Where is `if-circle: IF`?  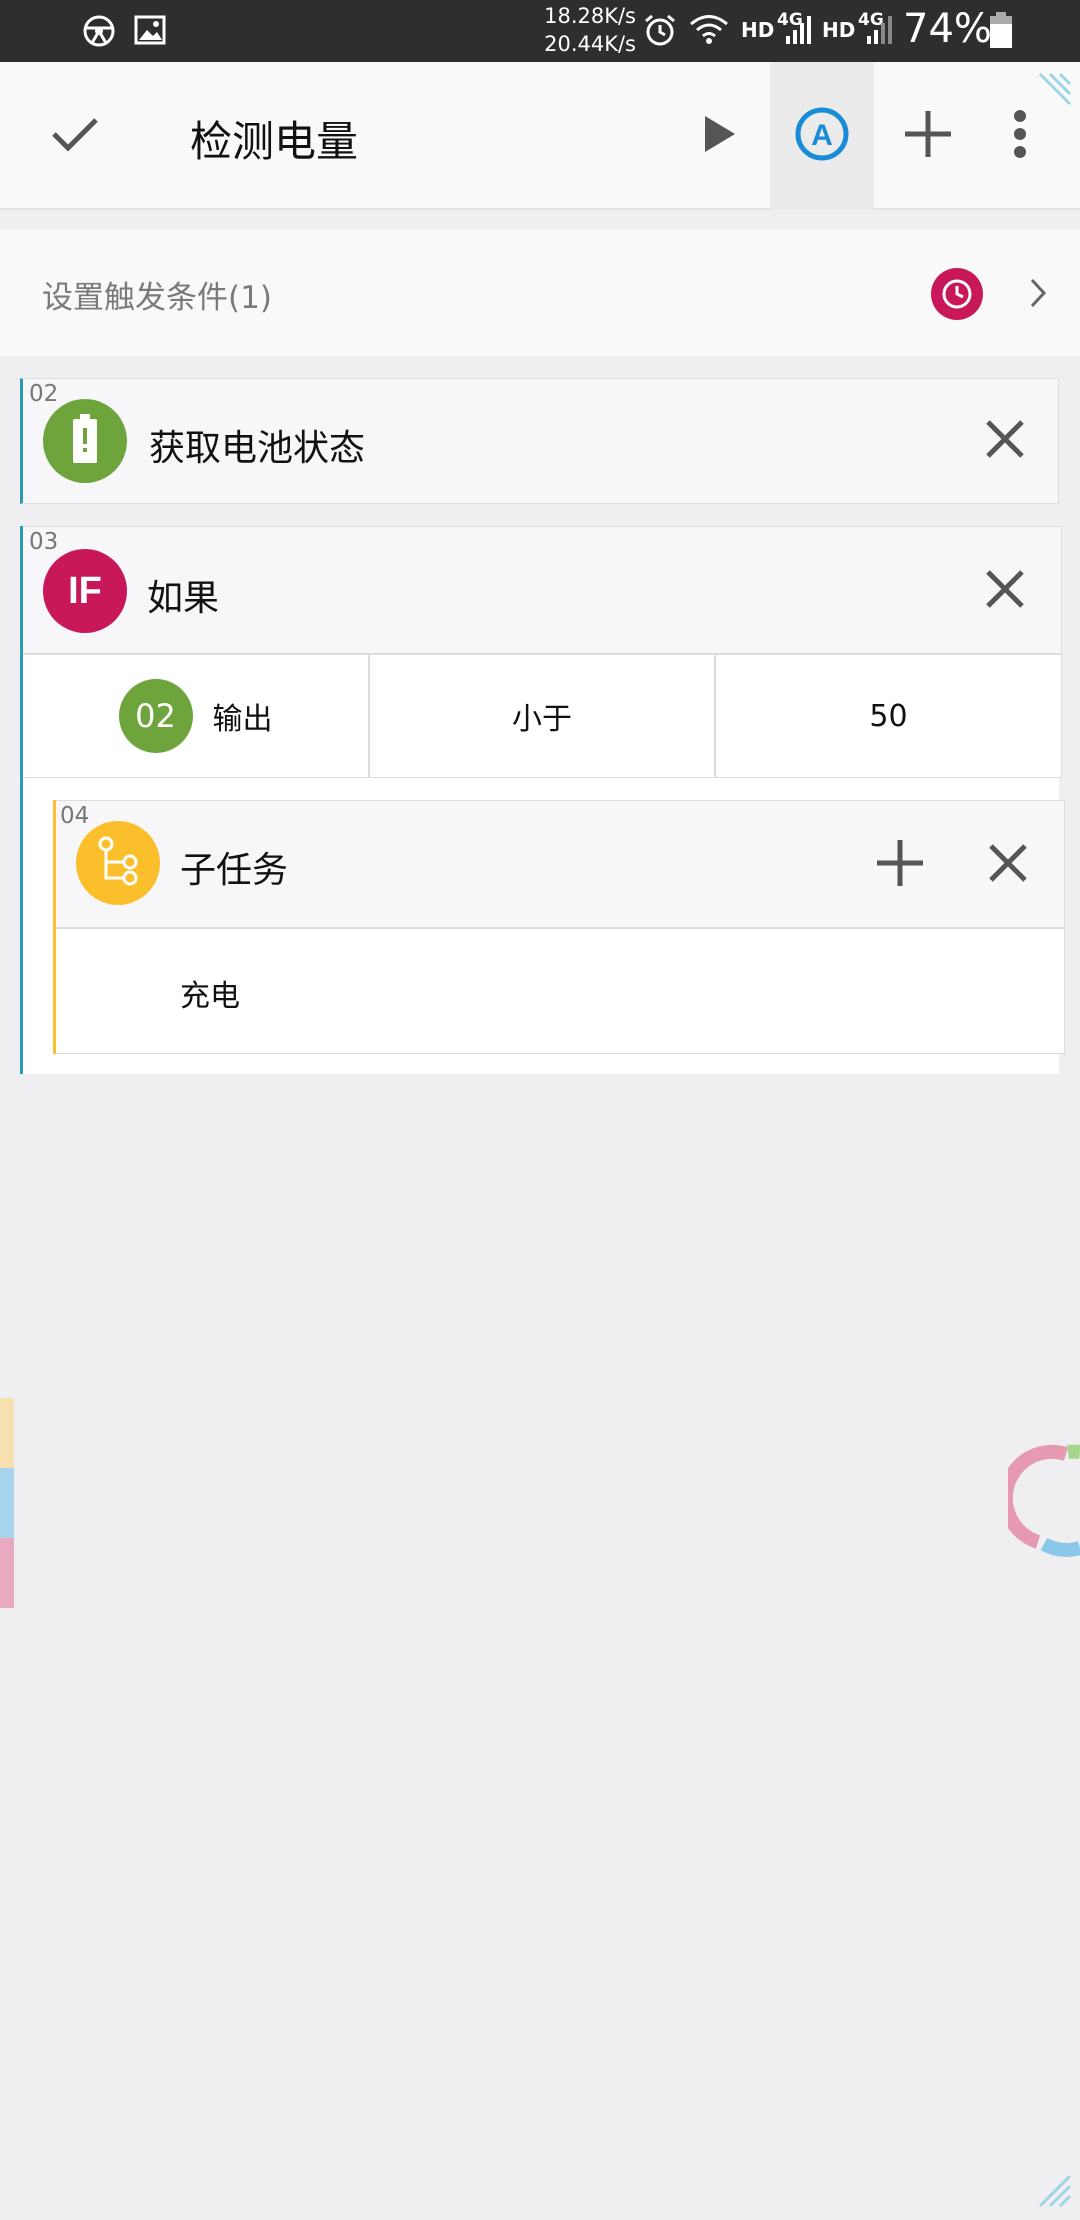 if-circle: IF is located at coordinates (85, 591).